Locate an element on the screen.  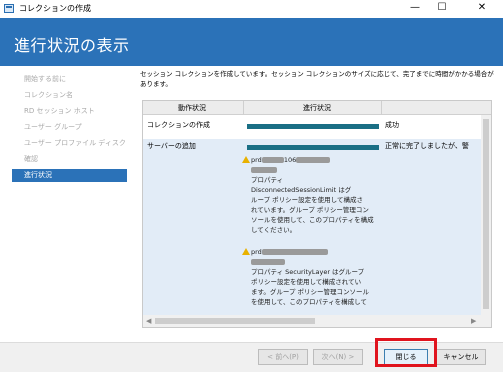
step-progress: 進行状況 is located at coordinates (69, 175).